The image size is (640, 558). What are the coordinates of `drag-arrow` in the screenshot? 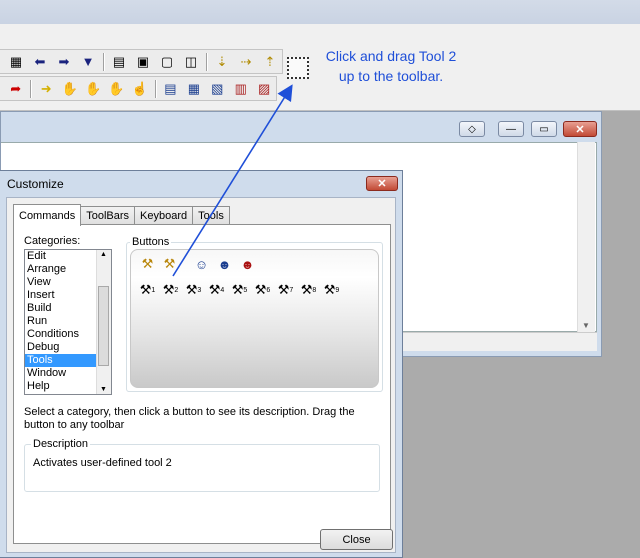 It's located at (232, 180).